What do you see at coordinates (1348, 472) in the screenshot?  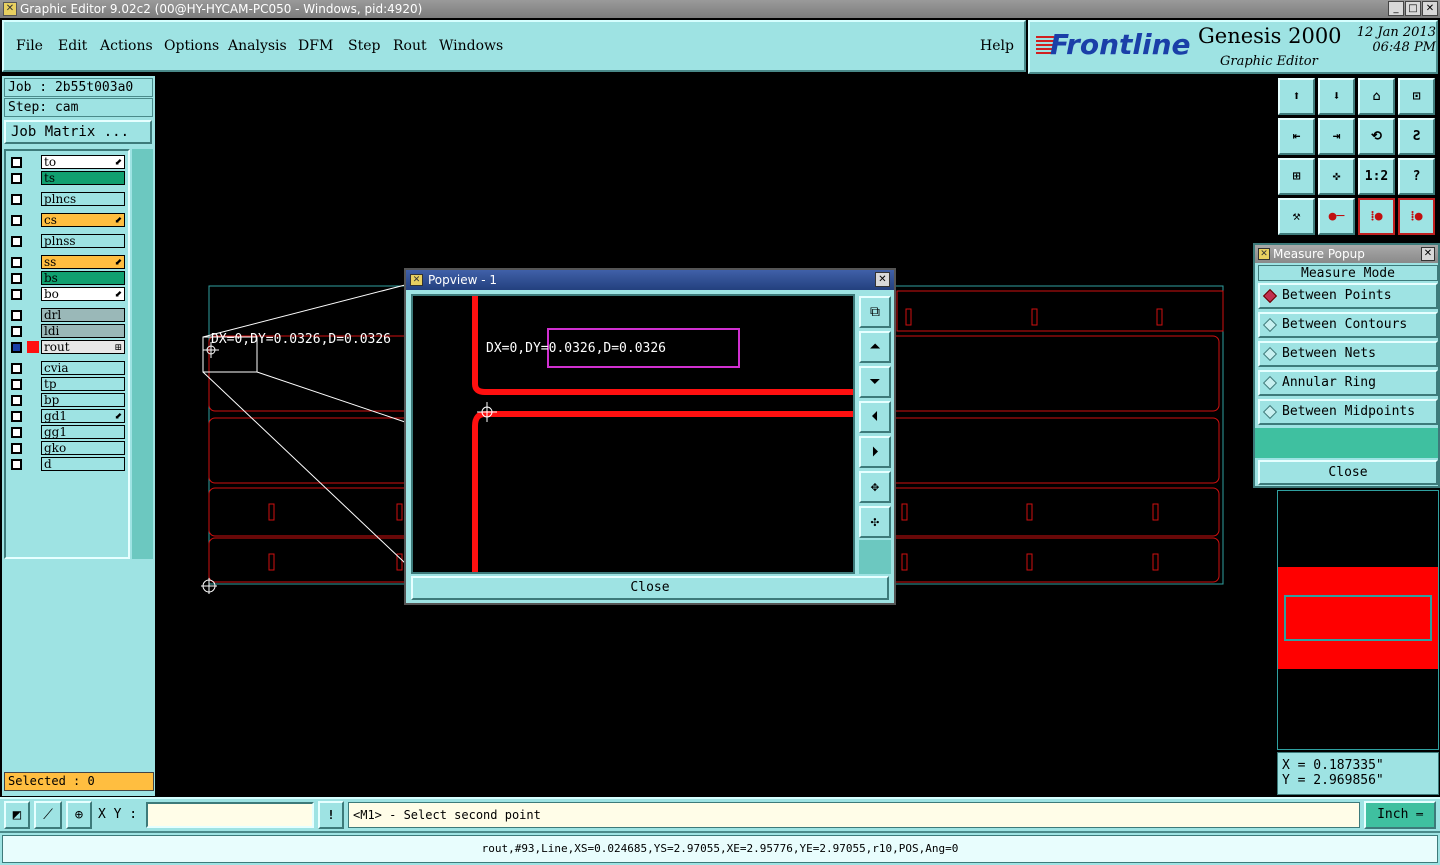 I see `measure-close-button: Close` at bounding box center [1348, 472].